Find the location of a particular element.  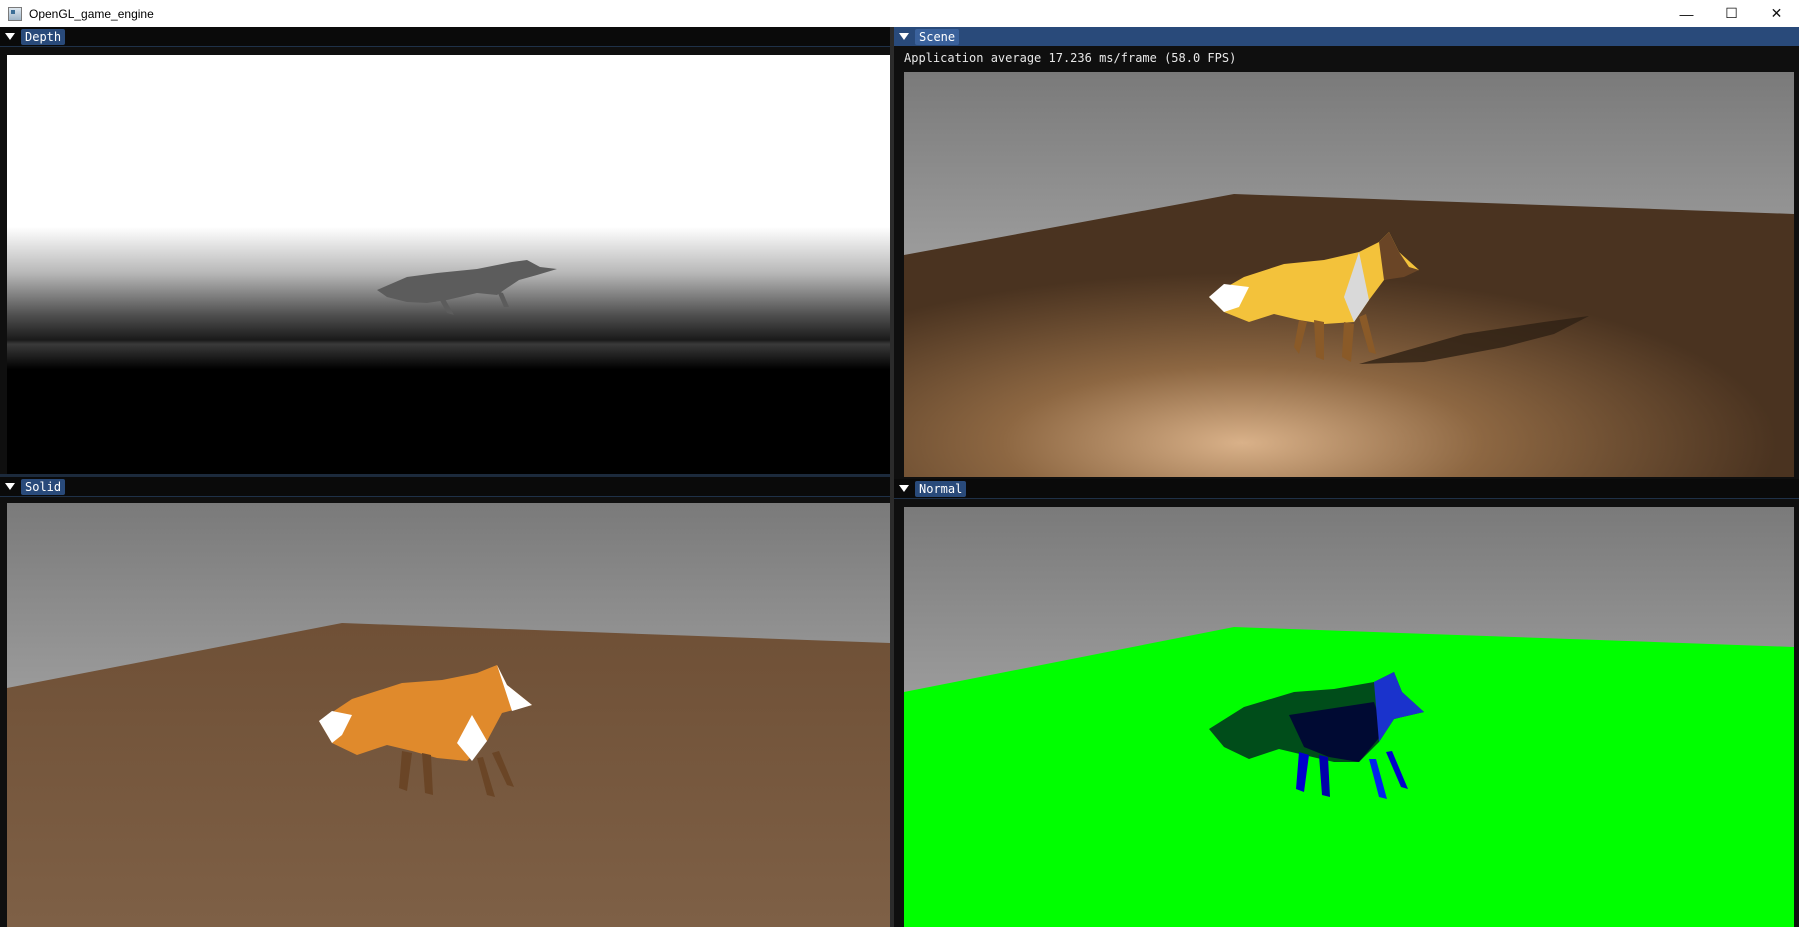

scene-panel-title: Scene is located at coordinates (937, 36).